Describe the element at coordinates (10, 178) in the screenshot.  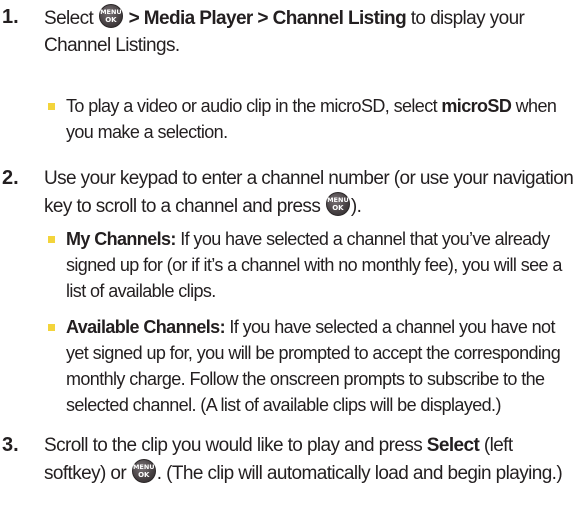
I see `step-number: 2.` at that location.